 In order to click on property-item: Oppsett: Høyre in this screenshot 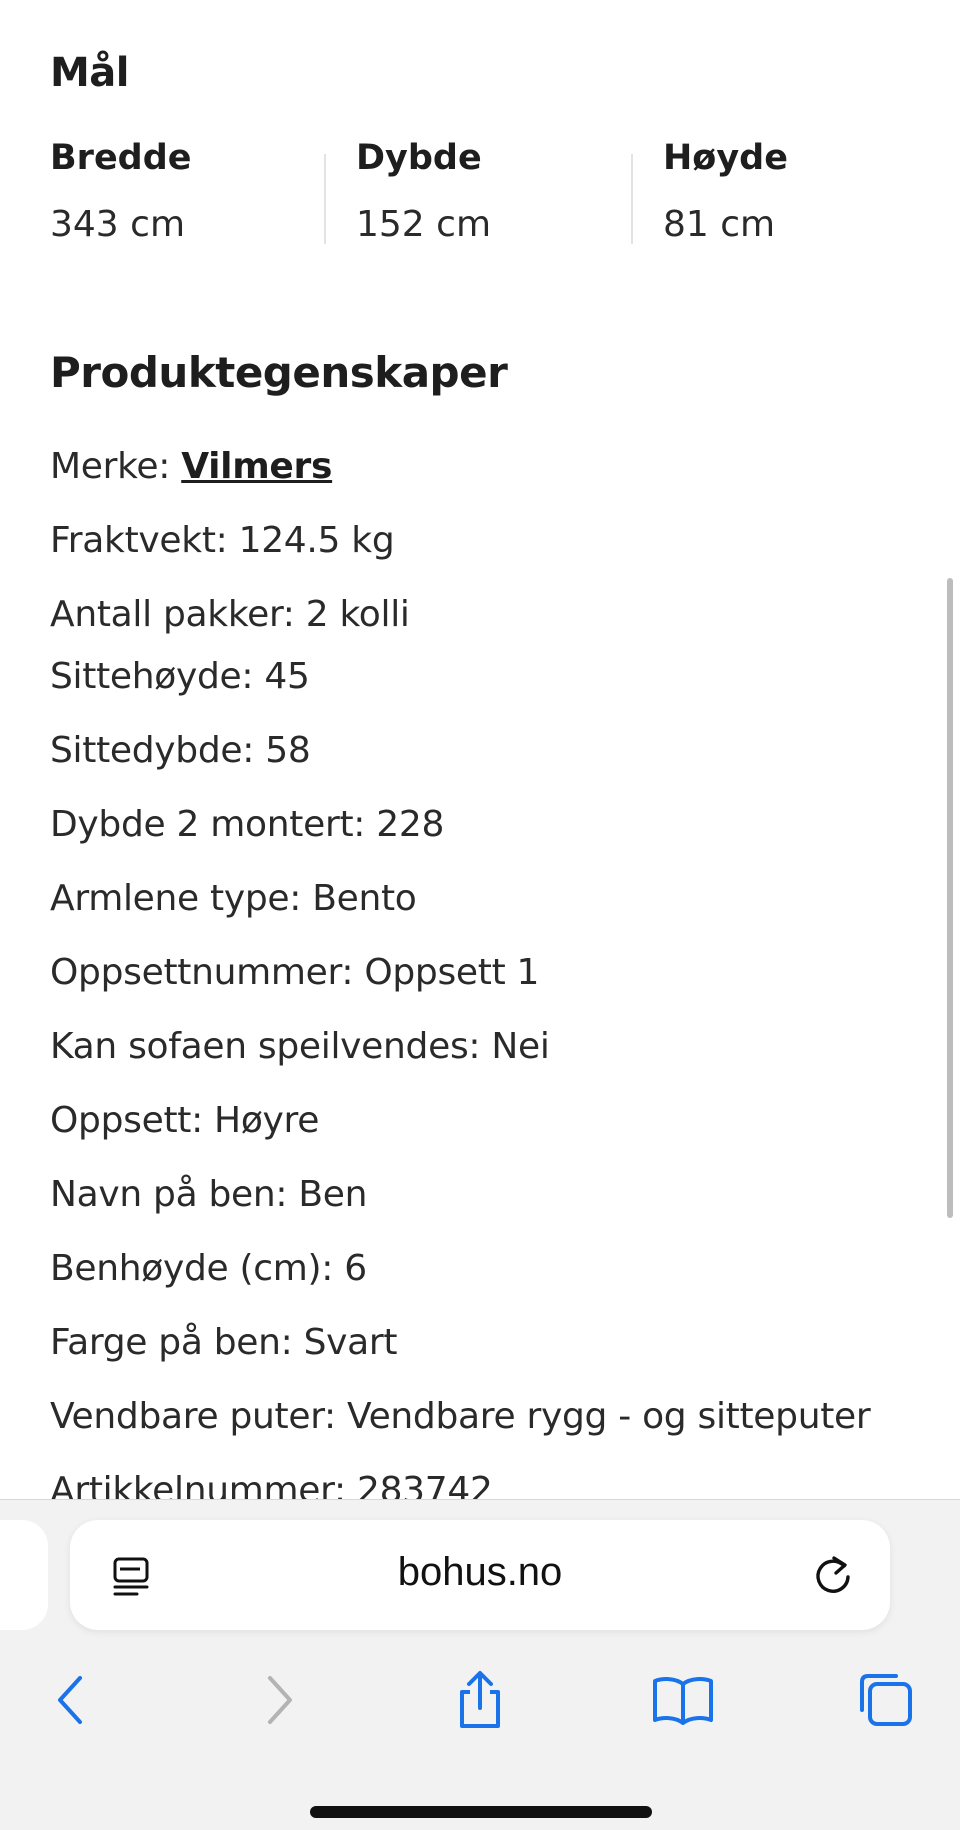, I will do `click(185, 1120)`.